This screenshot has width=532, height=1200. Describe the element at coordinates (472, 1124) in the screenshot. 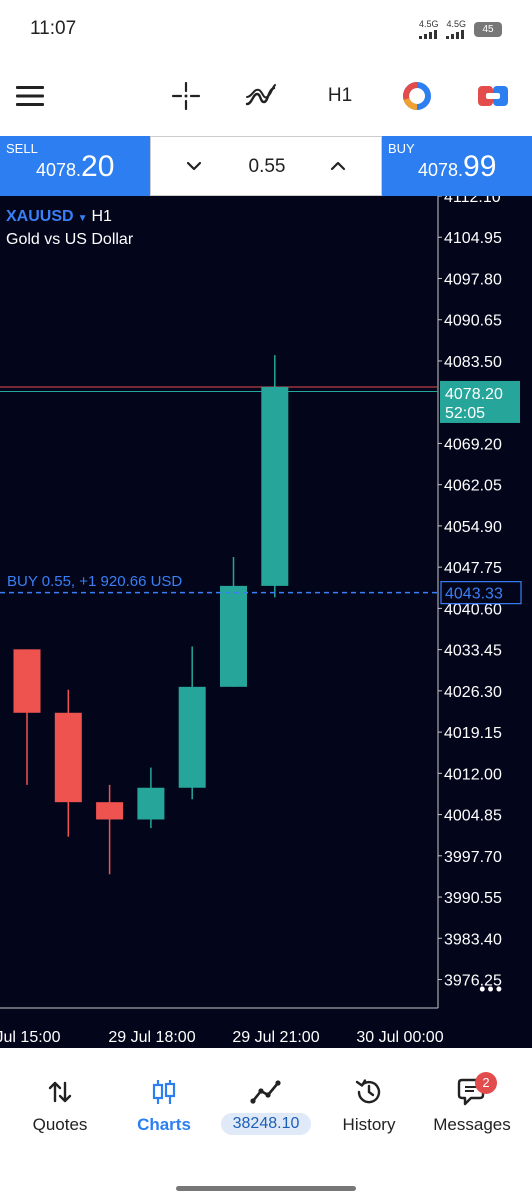

I see `nav-messages-label: Messages` at that location.